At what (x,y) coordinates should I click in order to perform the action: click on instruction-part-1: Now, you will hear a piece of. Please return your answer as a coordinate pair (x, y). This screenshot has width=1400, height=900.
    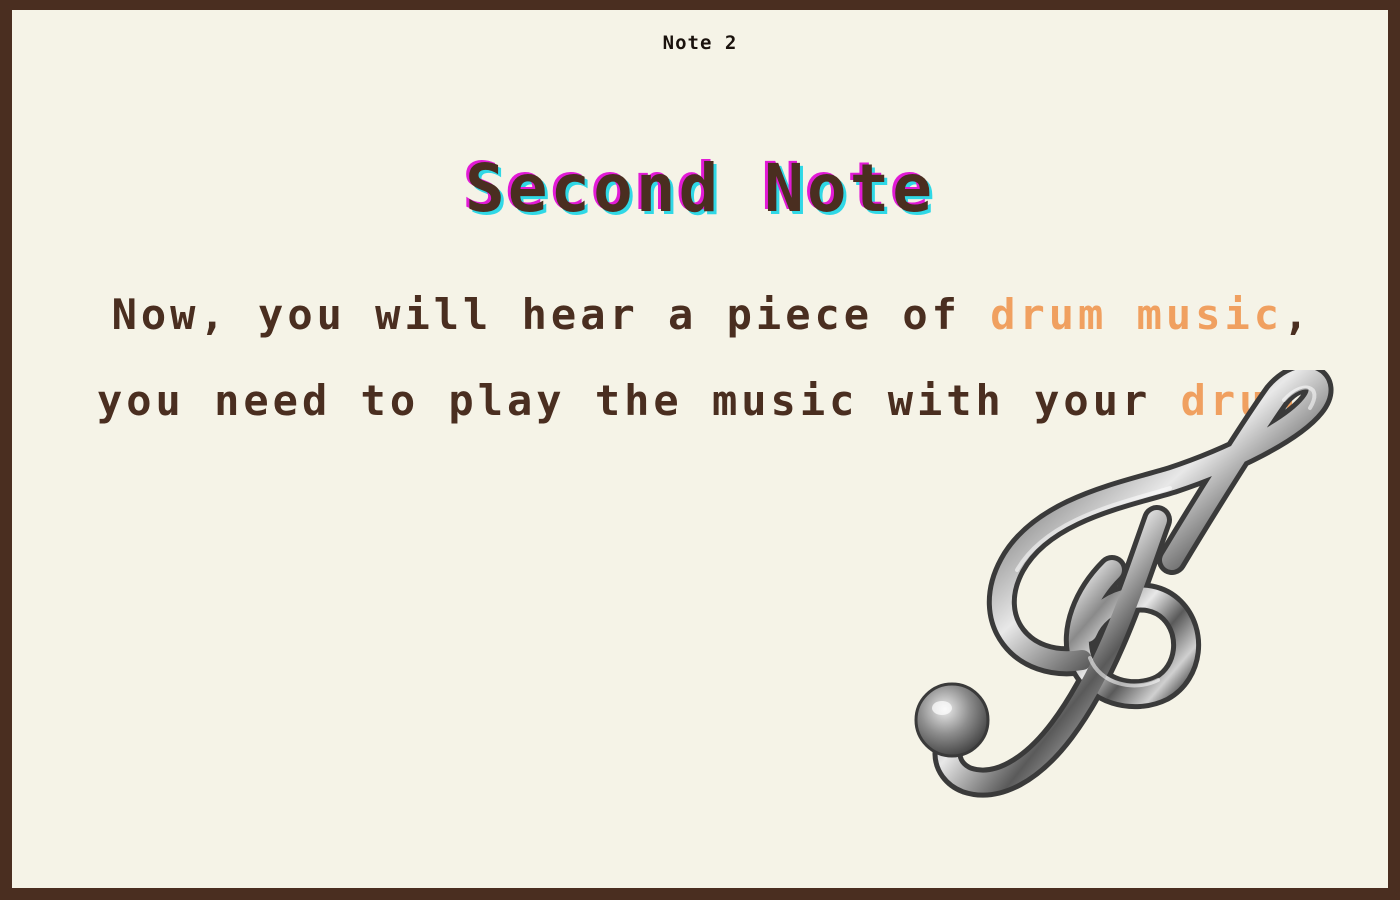
    Looking at the image, I should click on (551, 314).